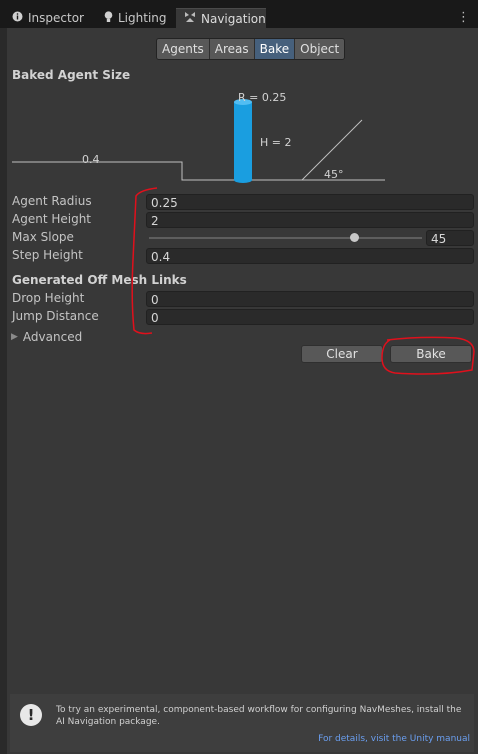 The width and height of the screenshot is (478, 754). I want to click on unity-manual-link: For details, visit the Unity manual, so click(394, 739).